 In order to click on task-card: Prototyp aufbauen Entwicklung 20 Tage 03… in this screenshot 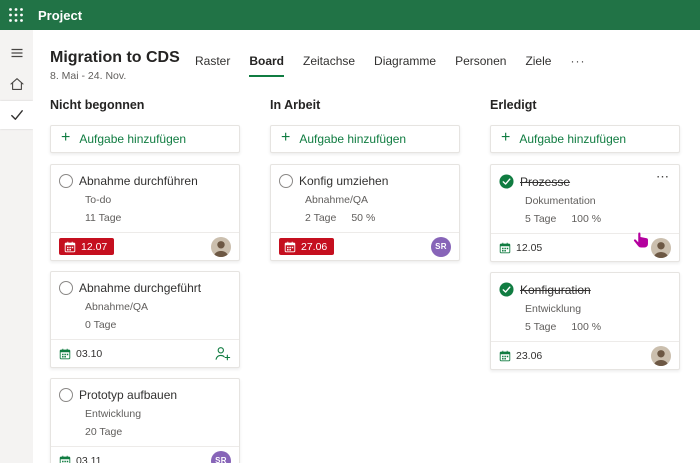, I will do `click(145, 420)`.